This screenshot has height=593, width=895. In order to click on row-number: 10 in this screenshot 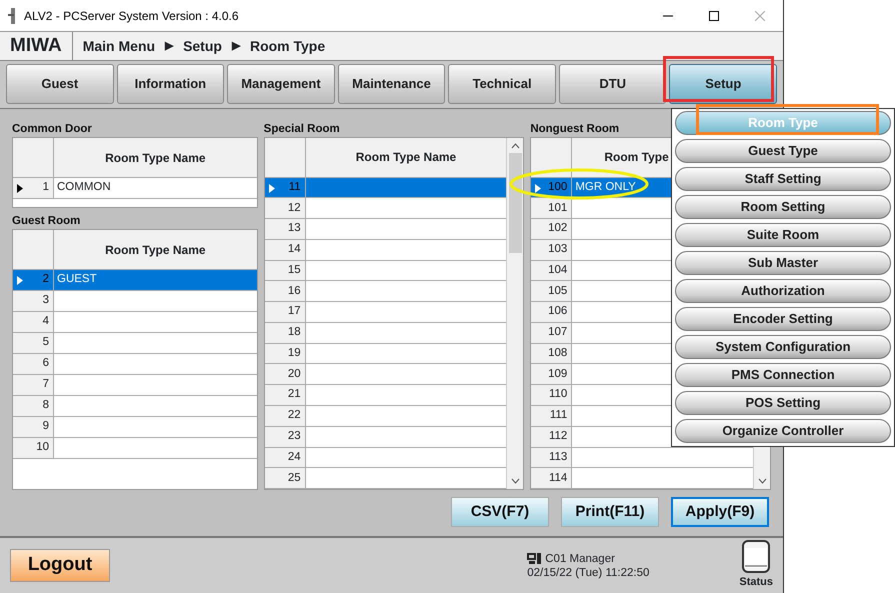, I will do `click(33, 448)`.